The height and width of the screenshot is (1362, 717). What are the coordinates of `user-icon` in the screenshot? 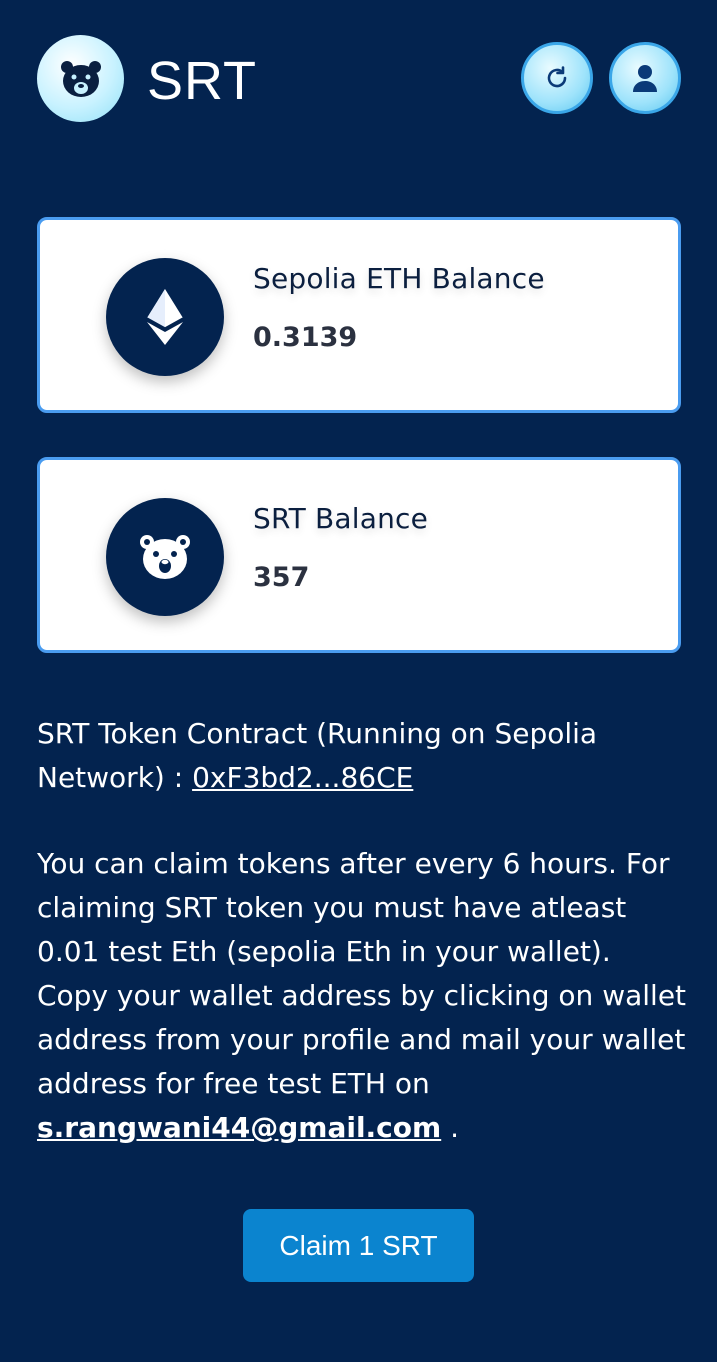 It's located at (645, 78).